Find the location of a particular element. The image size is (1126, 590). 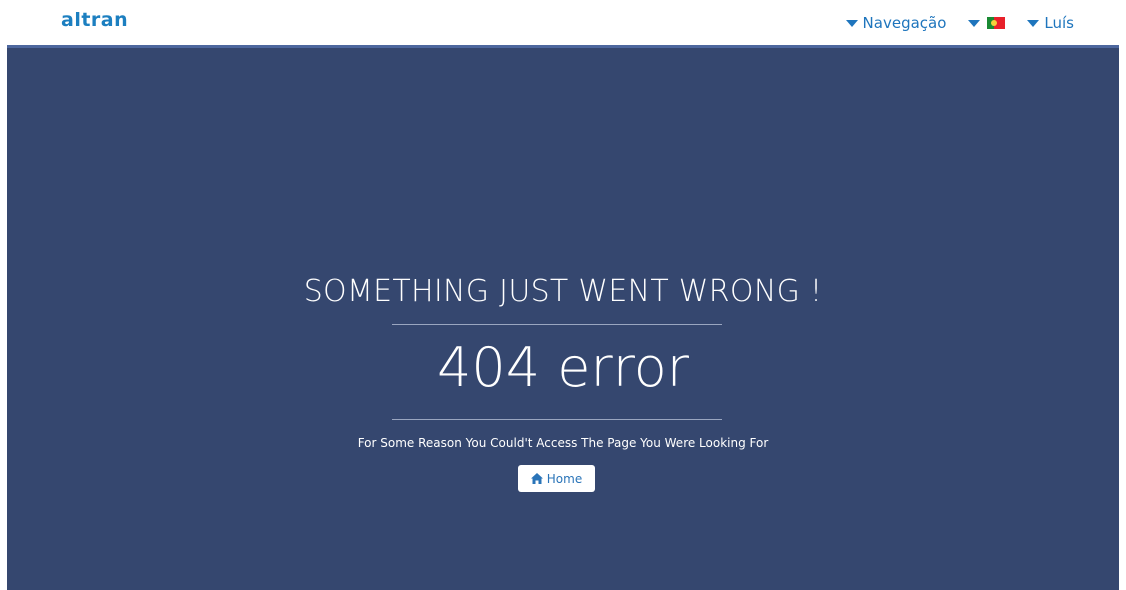

home-button: Home is located at coordinates (556, 478).